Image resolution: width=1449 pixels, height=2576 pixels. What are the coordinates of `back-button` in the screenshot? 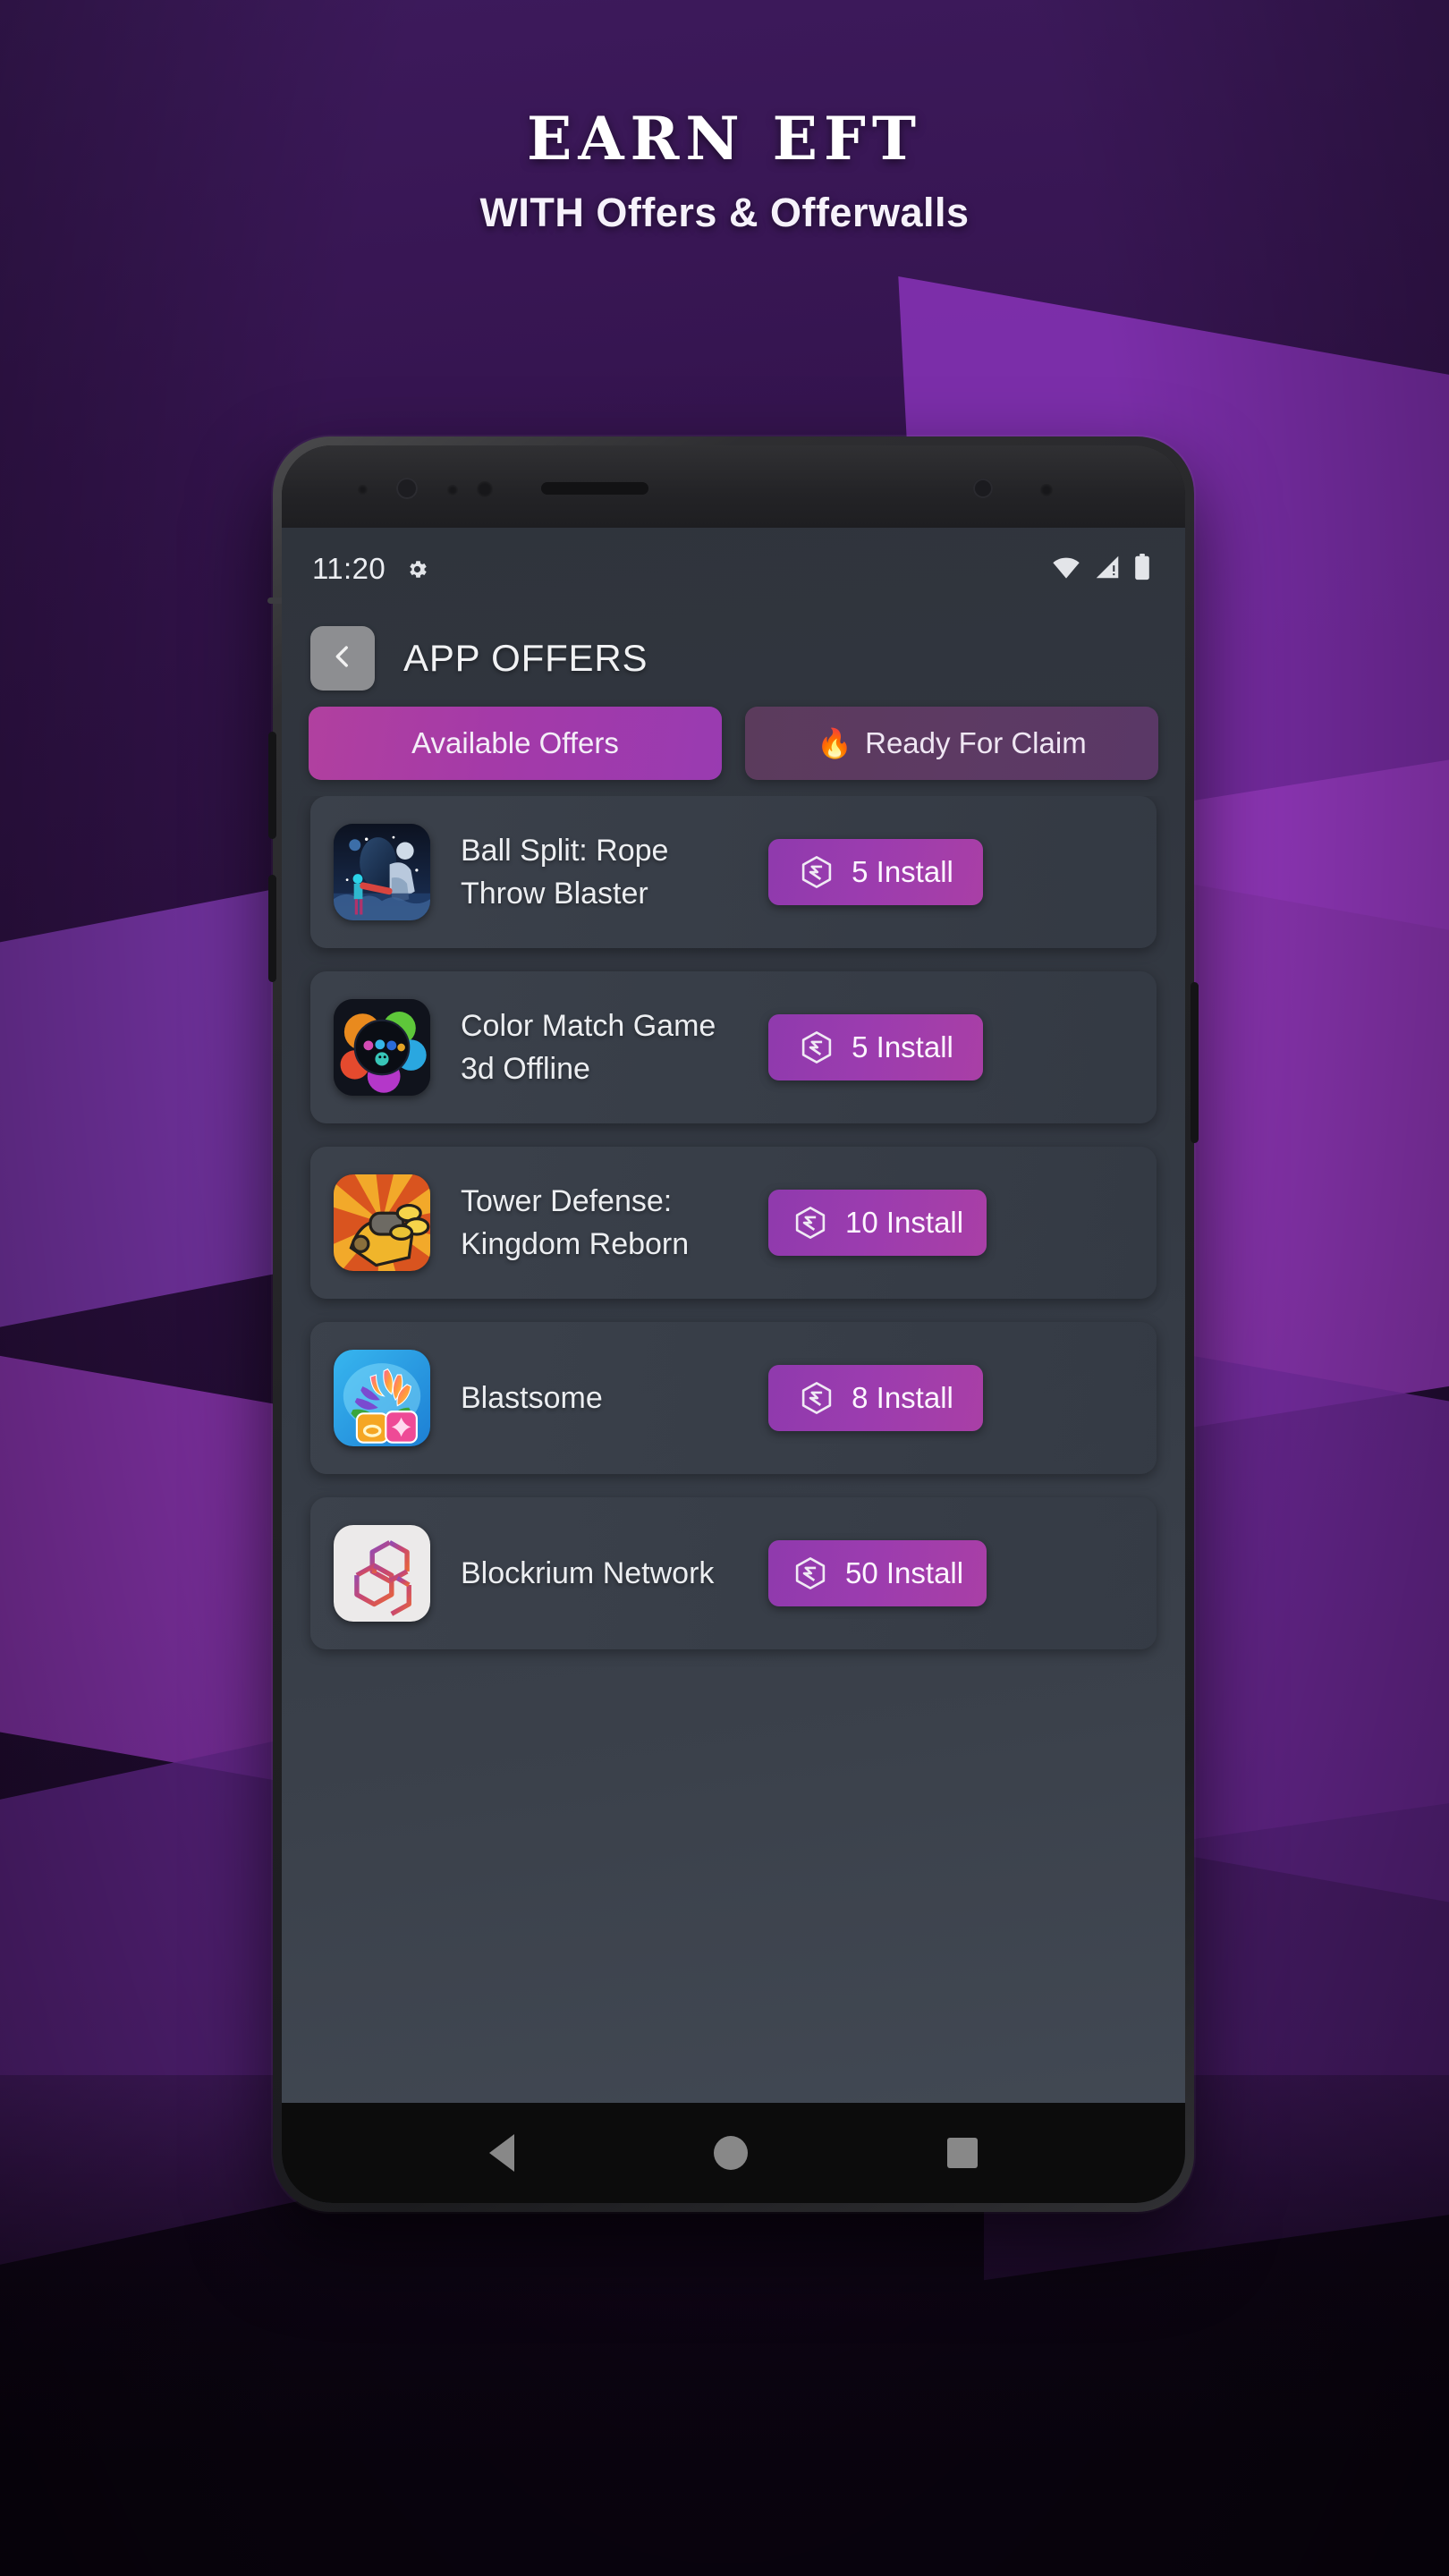 It's located at (342, 658).